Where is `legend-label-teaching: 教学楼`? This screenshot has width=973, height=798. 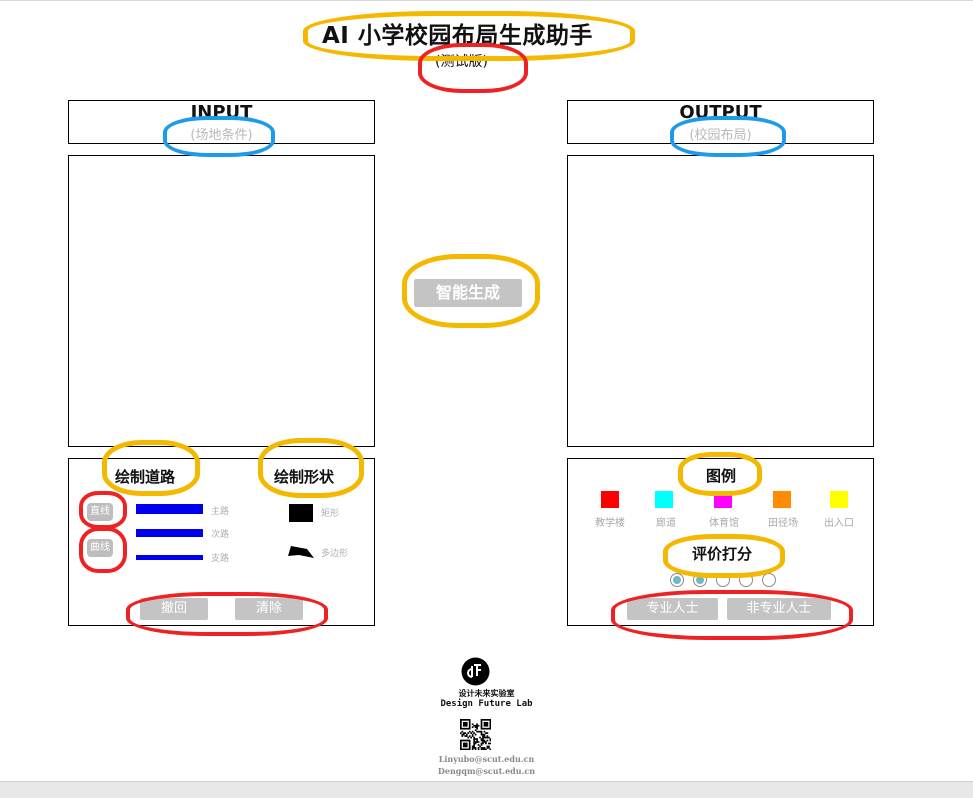
legend-label-teaching: 教学楼 is located at coordinates (610, 523).